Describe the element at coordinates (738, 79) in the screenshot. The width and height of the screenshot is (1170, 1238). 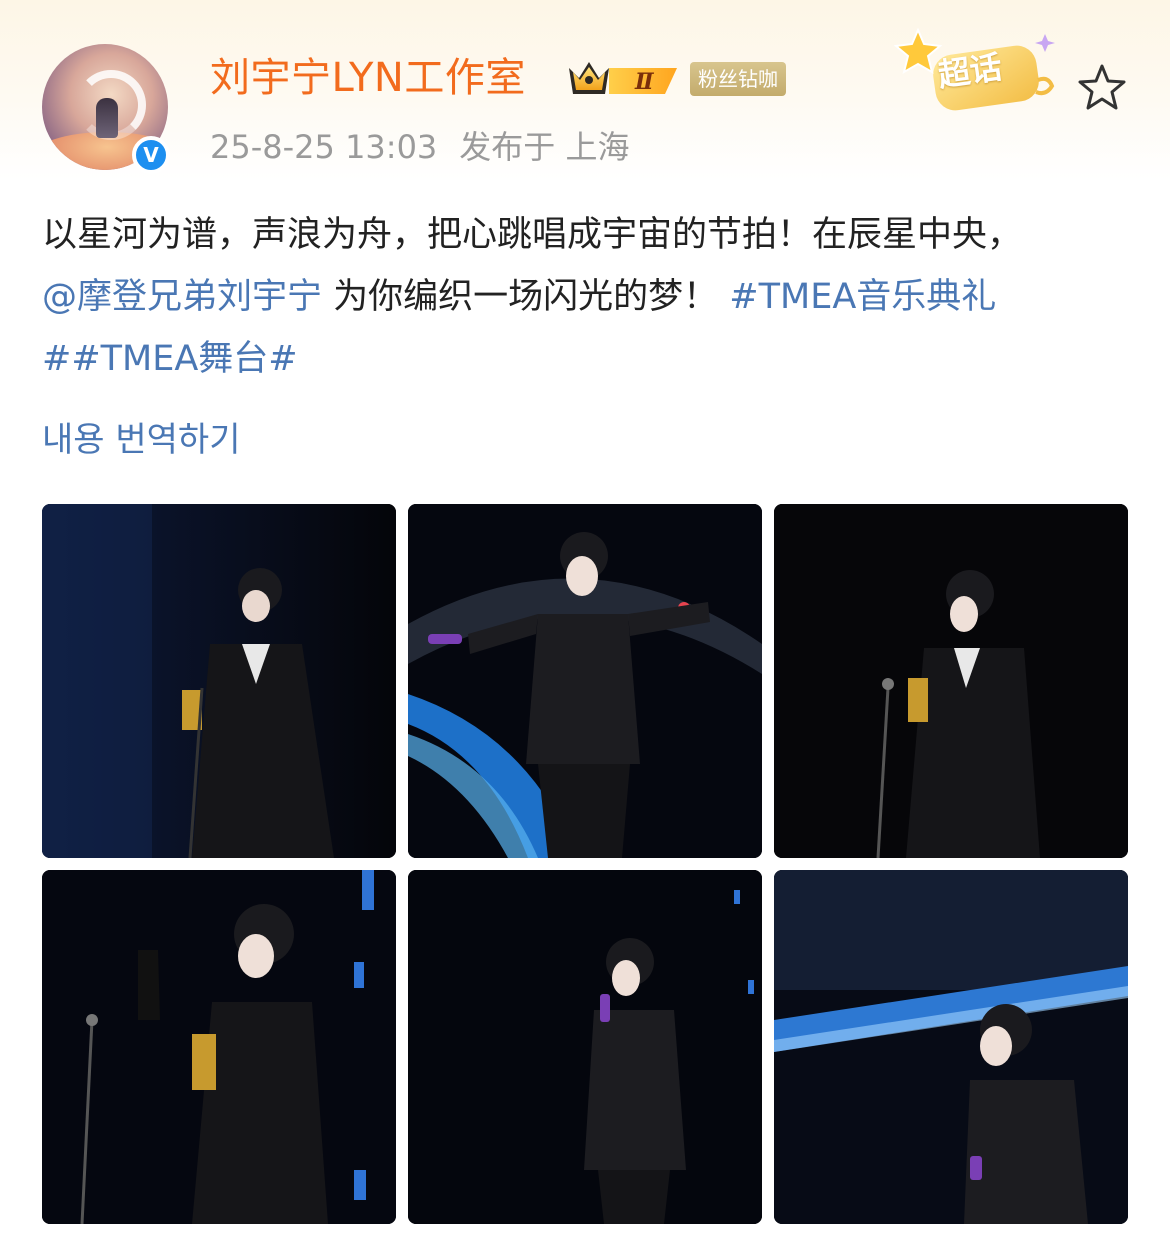
I see `fan-badge: 粉丝钻咖` at that location.